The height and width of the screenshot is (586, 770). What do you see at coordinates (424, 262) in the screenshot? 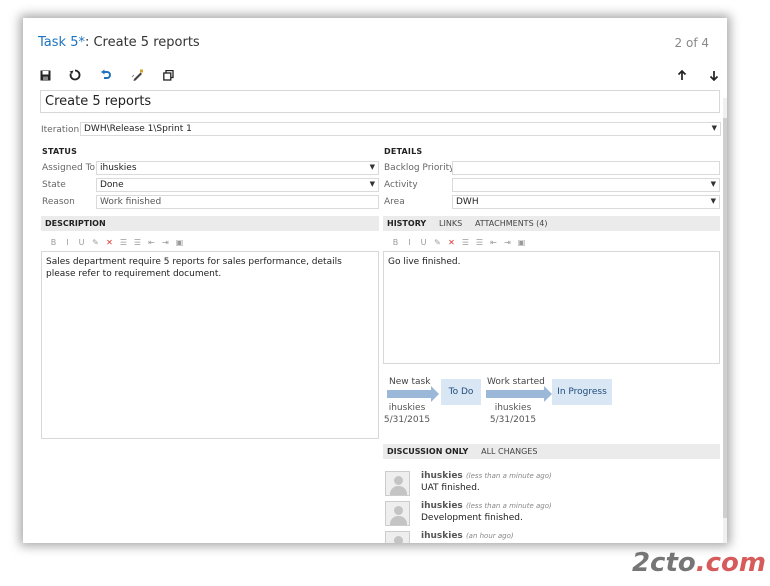
I see `history-text: Go live finished.` at bounding box center [424, 262].